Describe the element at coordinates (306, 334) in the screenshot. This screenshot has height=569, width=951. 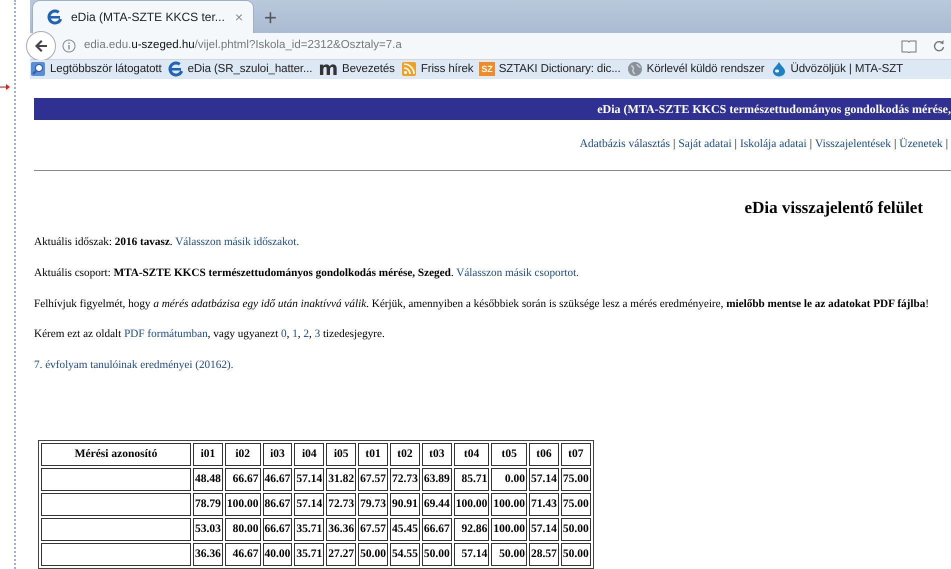
I see `link: 2` at that location.